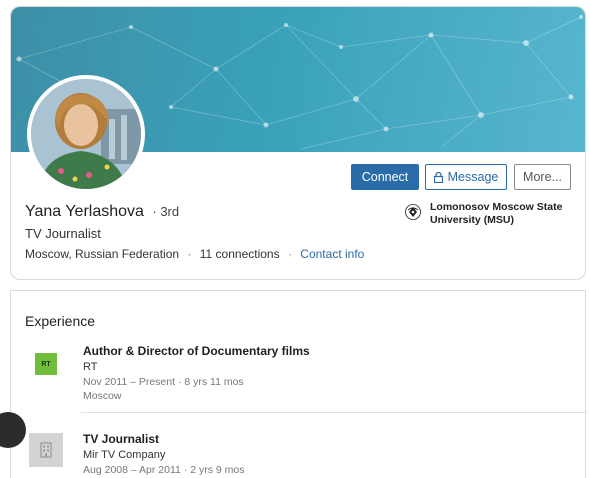 The image size is (590, 478). I want to click on job-company: RT, so click(90, 367).